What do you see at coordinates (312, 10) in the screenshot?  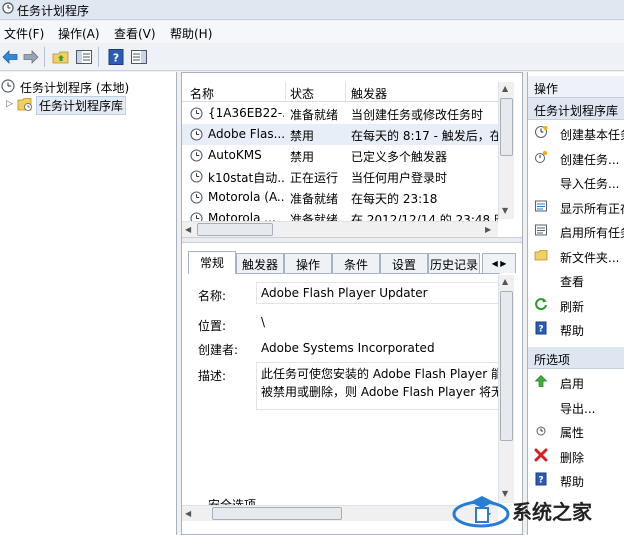 I see `title-bar: 任务计划程序` at bounding box center [312, 10].